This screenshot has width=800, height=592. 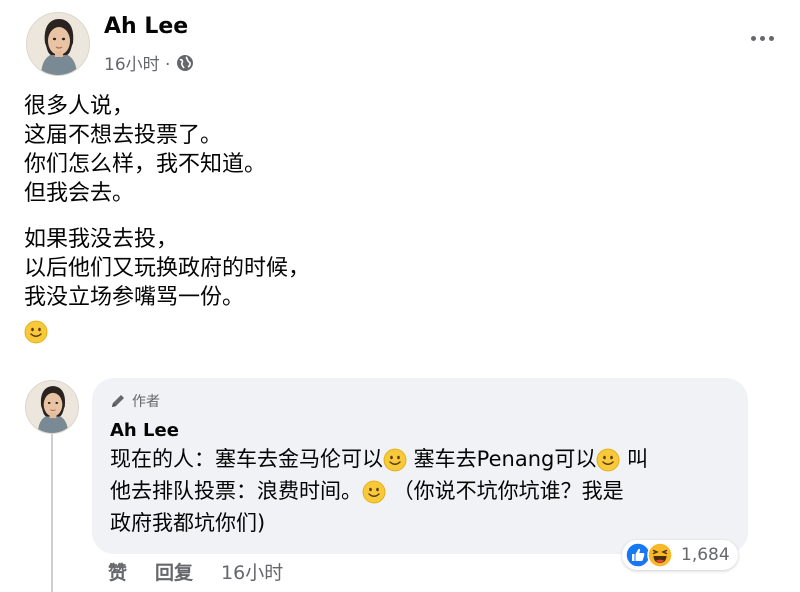 I want to click on post-line: 如果我没去投，, so click(x=101, y=239).